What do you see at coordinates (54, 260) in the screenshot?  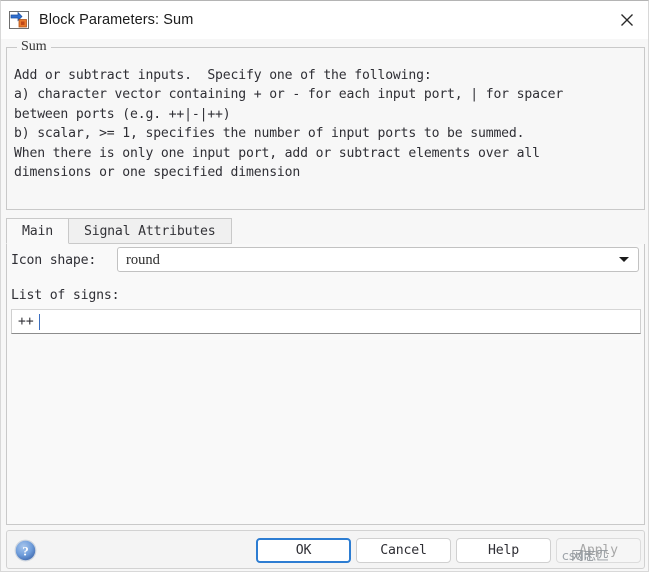 I see `icon-shape-label: Icon shape:` at bounding box center [54, 260].